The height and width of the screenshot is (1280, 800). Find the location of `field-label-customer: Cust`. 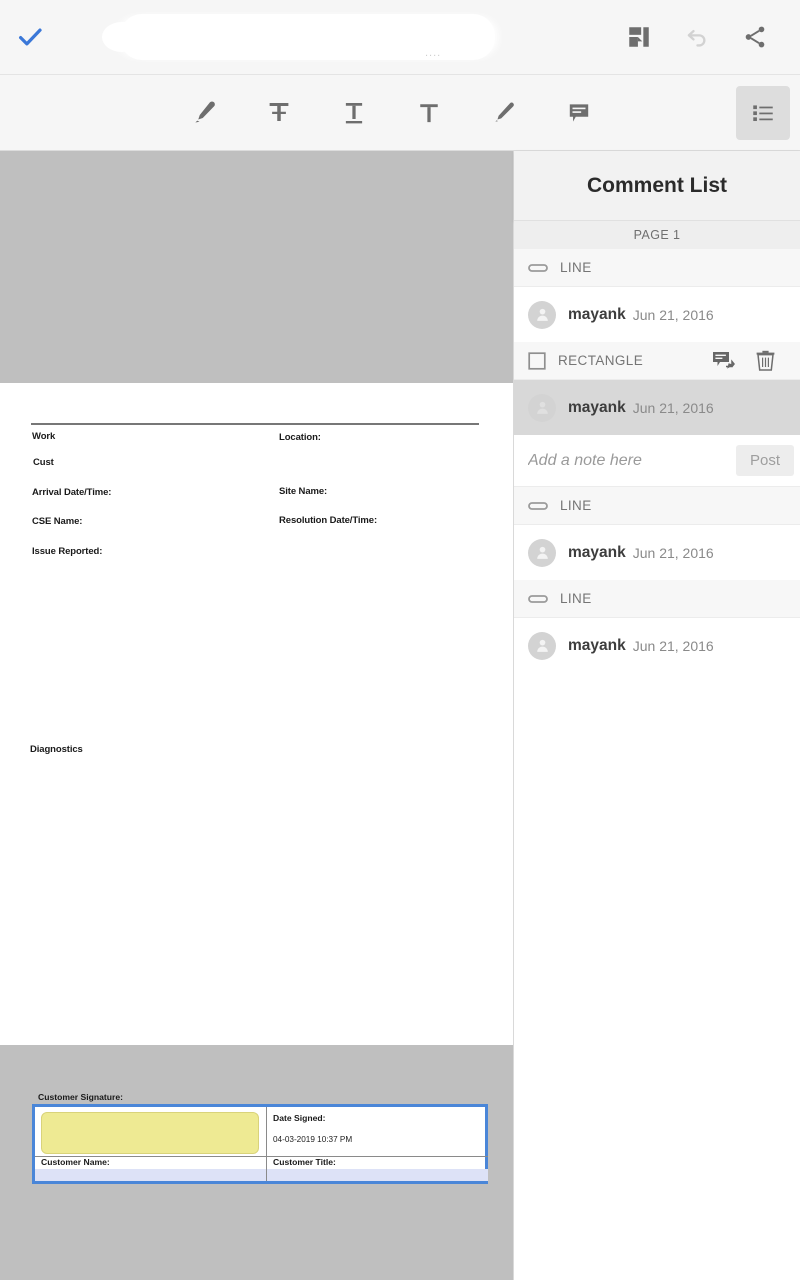

field-label-customer: Cust is located at coordinates (43, 462).